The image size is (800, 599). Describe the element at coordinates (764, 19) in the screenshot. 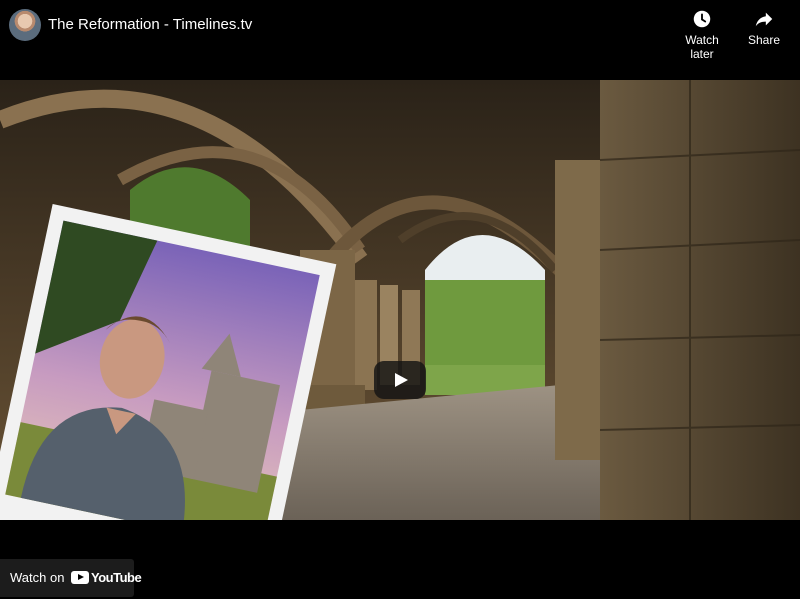

I see `share-arrow-icon` at that location.